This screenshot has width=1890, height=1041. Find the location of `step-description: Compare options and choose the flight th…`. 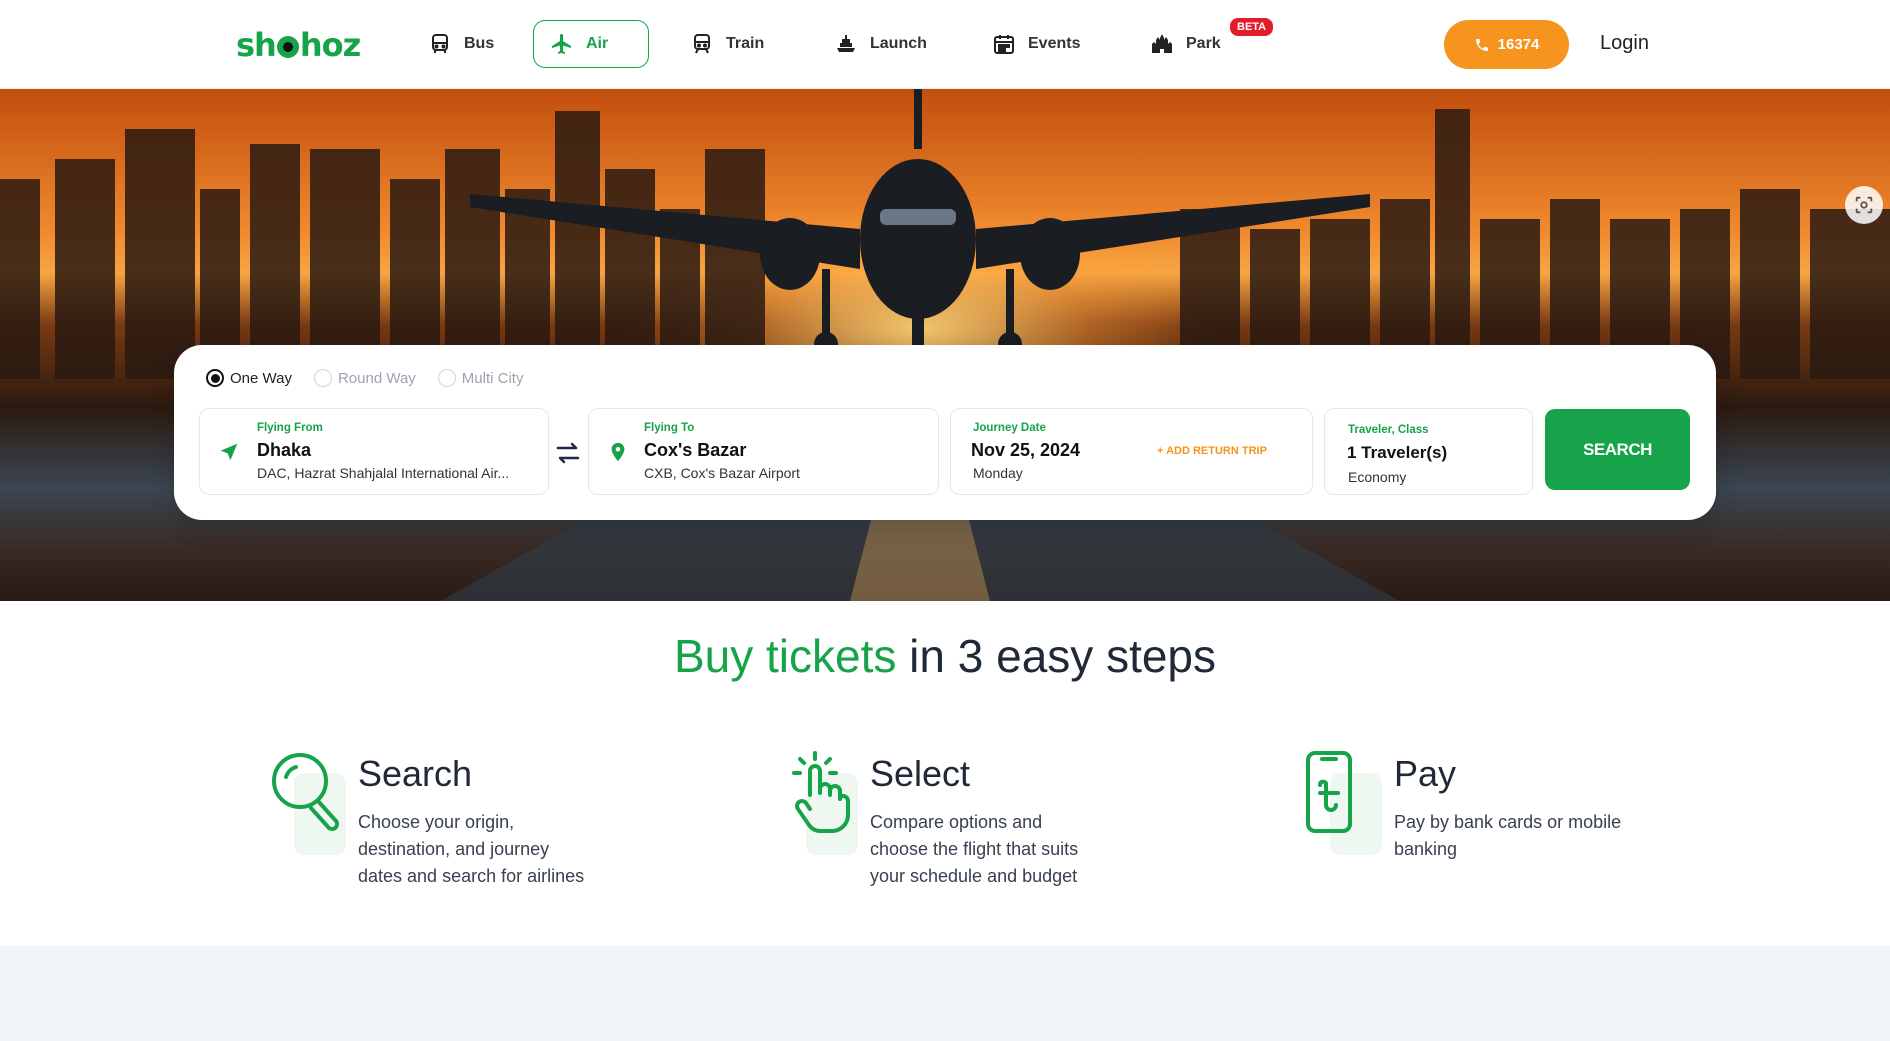

step-description: Compare options and choose the flight th… is located at coordinates (974, 849).